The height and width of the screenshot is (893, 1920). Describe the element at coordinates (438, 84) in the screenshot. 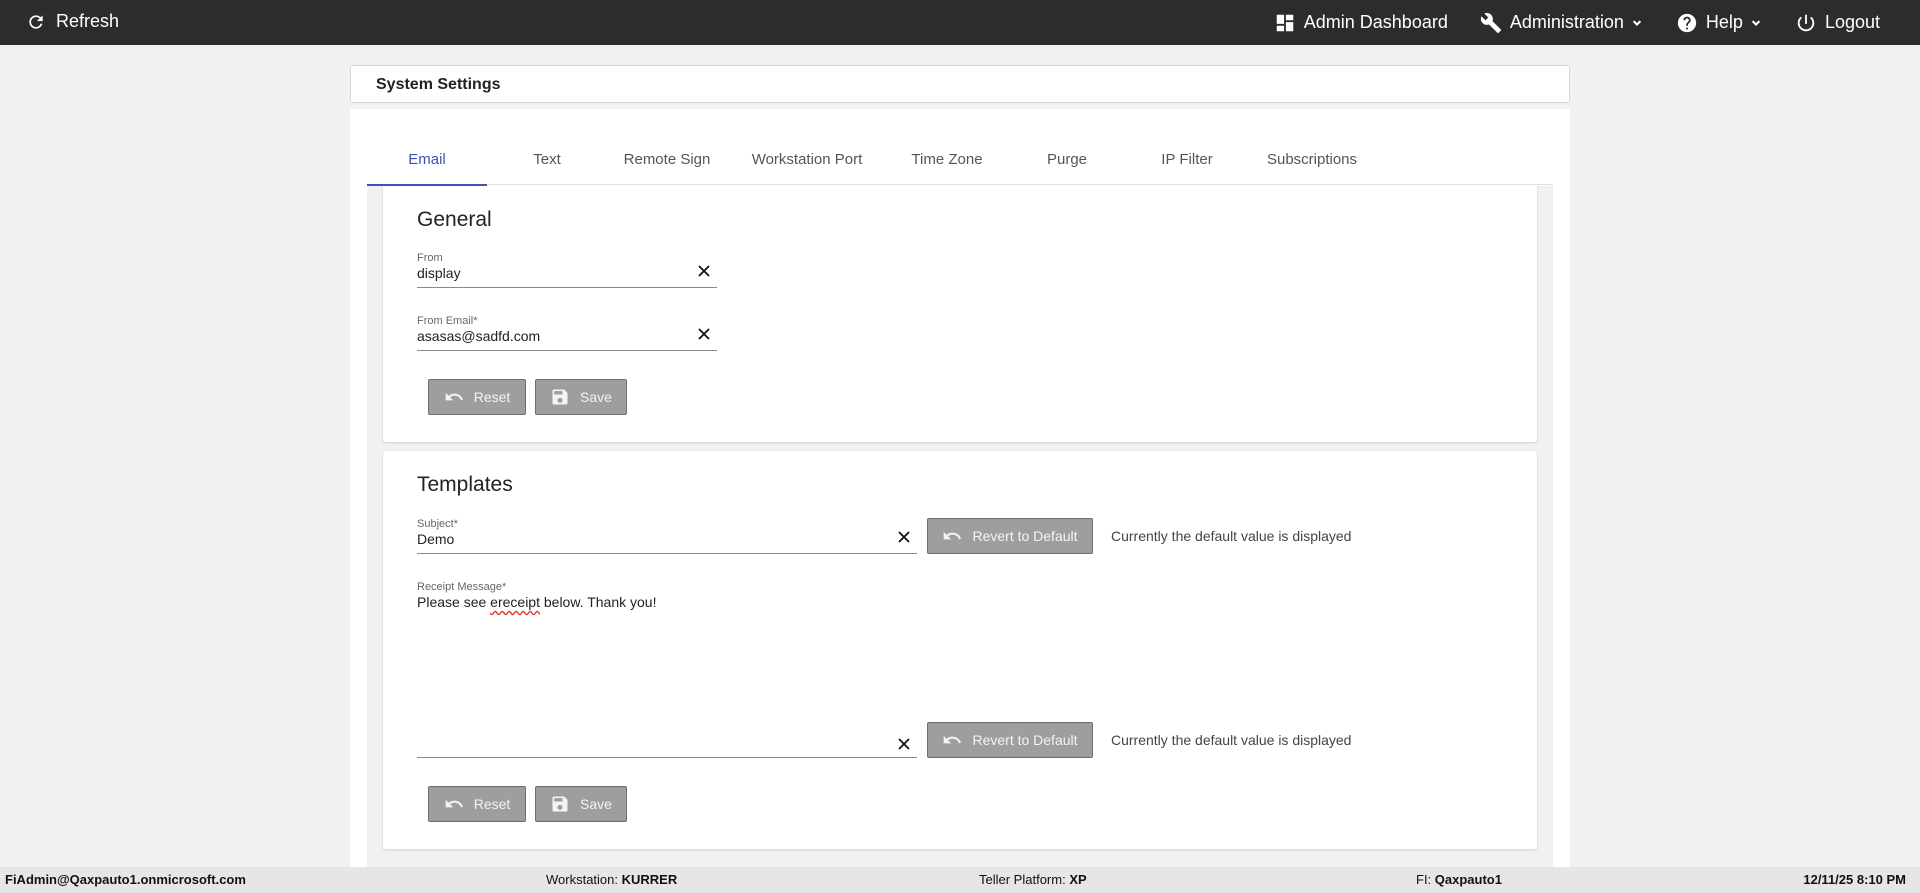

I see `page-title: System Settings` at that location.